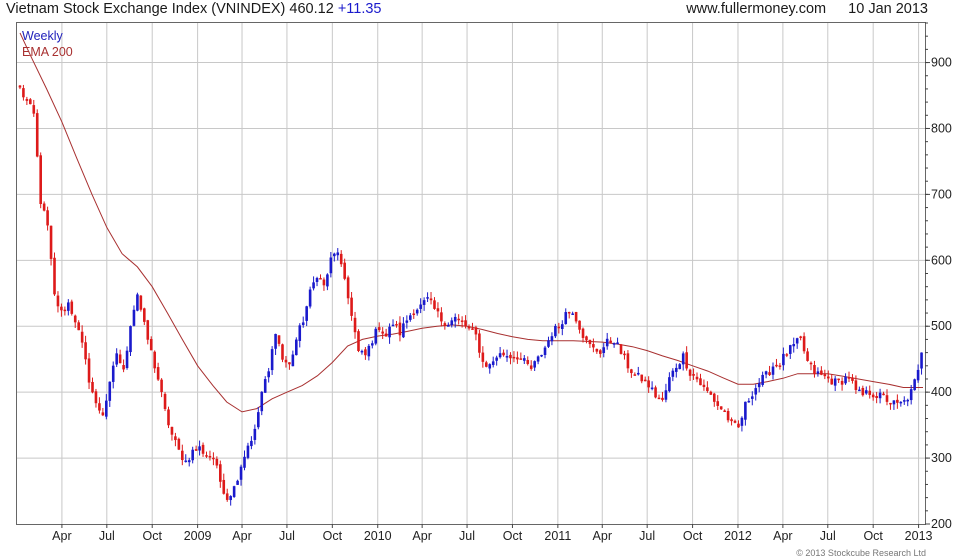 The height and width of the screenshot is (560, 980). What do you see at coordinates (513, 536) in the screenshot?
I see `x-tick-label: Oct` at bounding box center [513, 536].